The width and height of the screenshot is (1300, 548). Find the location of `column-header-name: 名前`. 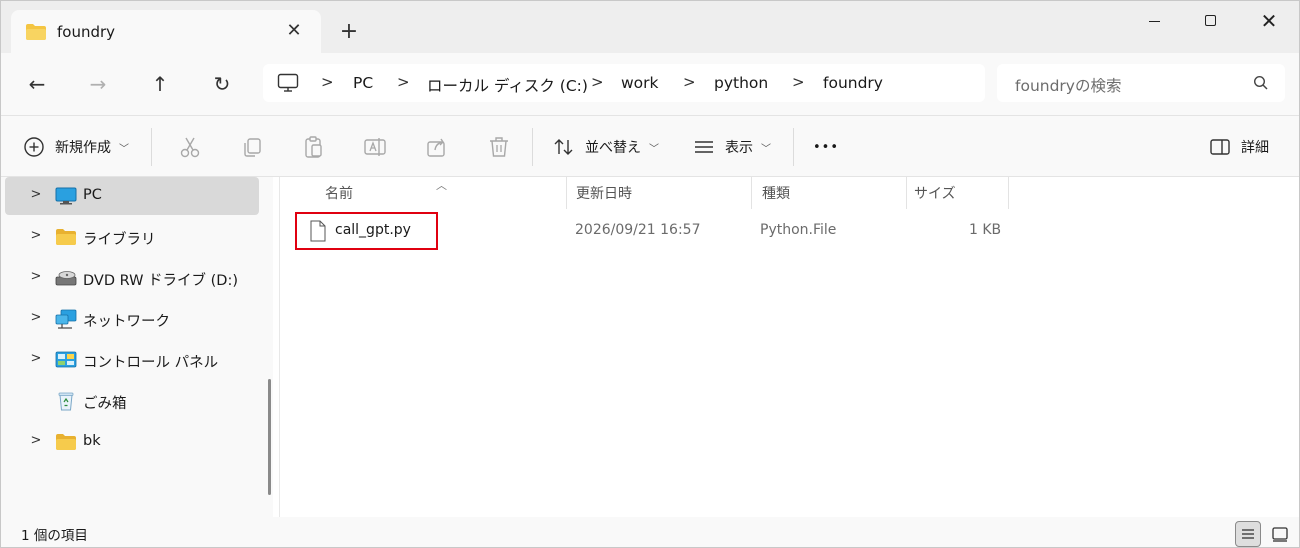

column-header-name: 名前 is located at coordinates (339, 193).